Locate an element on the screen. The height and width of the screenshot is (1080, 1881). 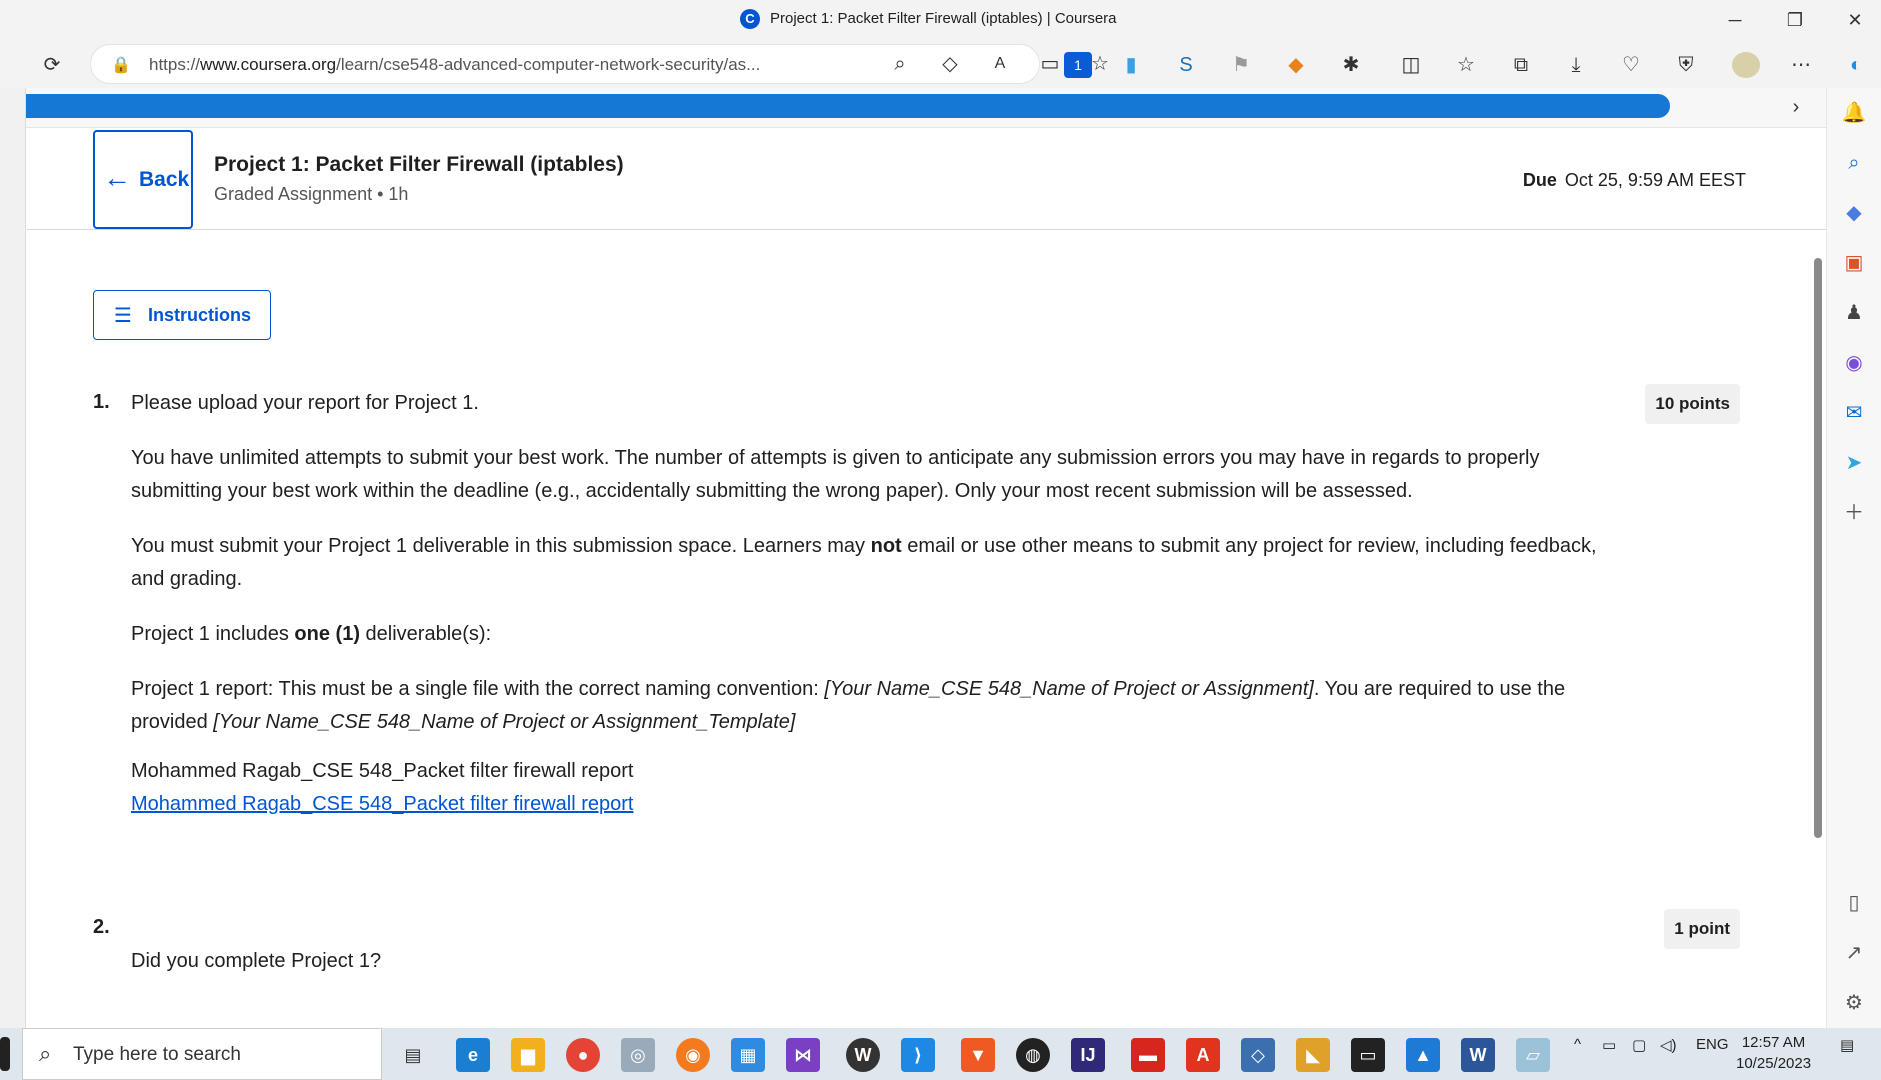
intellij-icon: IJ is located at coordinates (1088, 1055).